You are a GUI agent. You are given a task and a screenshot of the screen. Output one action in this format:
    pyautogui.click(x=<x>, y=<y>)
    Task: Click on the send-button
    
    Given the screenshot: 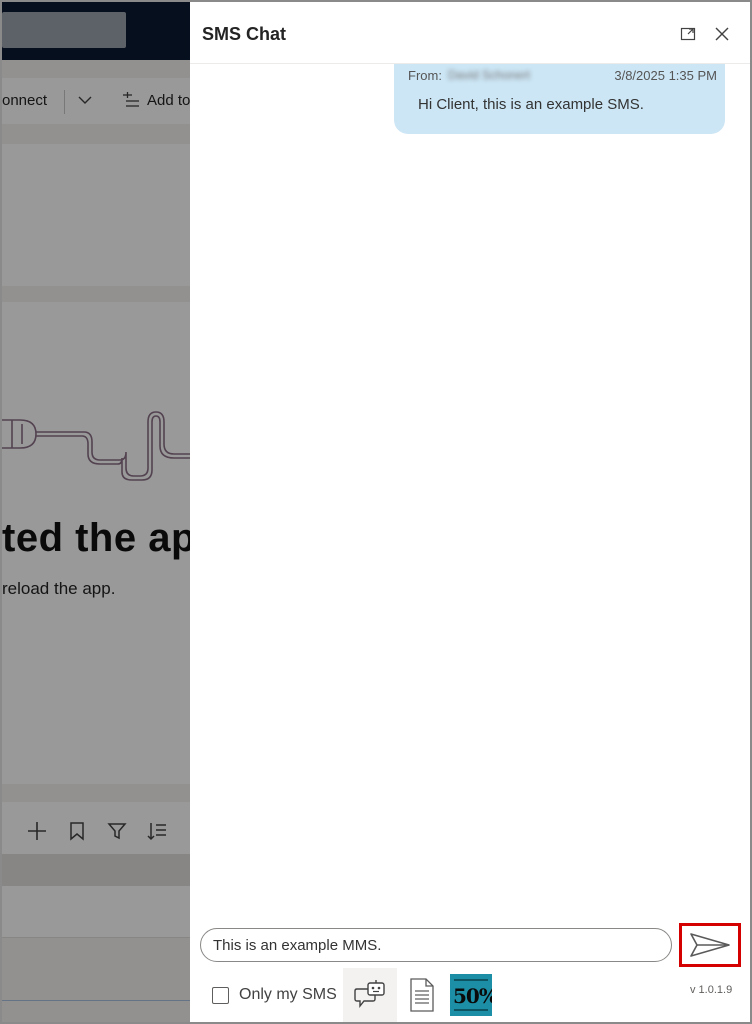 What is the action you would take?
    pyautogui.click(x=710, y=945)
    